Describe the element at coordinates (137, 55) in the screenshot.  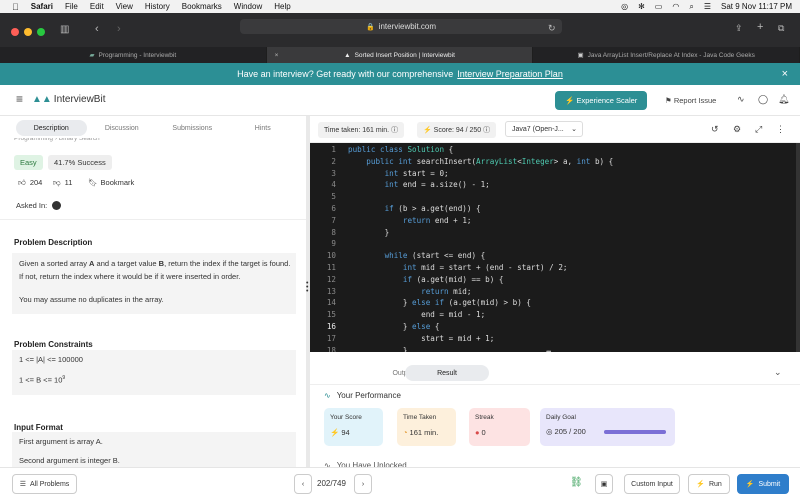
I see `tab-title: Programming - Interviewbit` at that location.